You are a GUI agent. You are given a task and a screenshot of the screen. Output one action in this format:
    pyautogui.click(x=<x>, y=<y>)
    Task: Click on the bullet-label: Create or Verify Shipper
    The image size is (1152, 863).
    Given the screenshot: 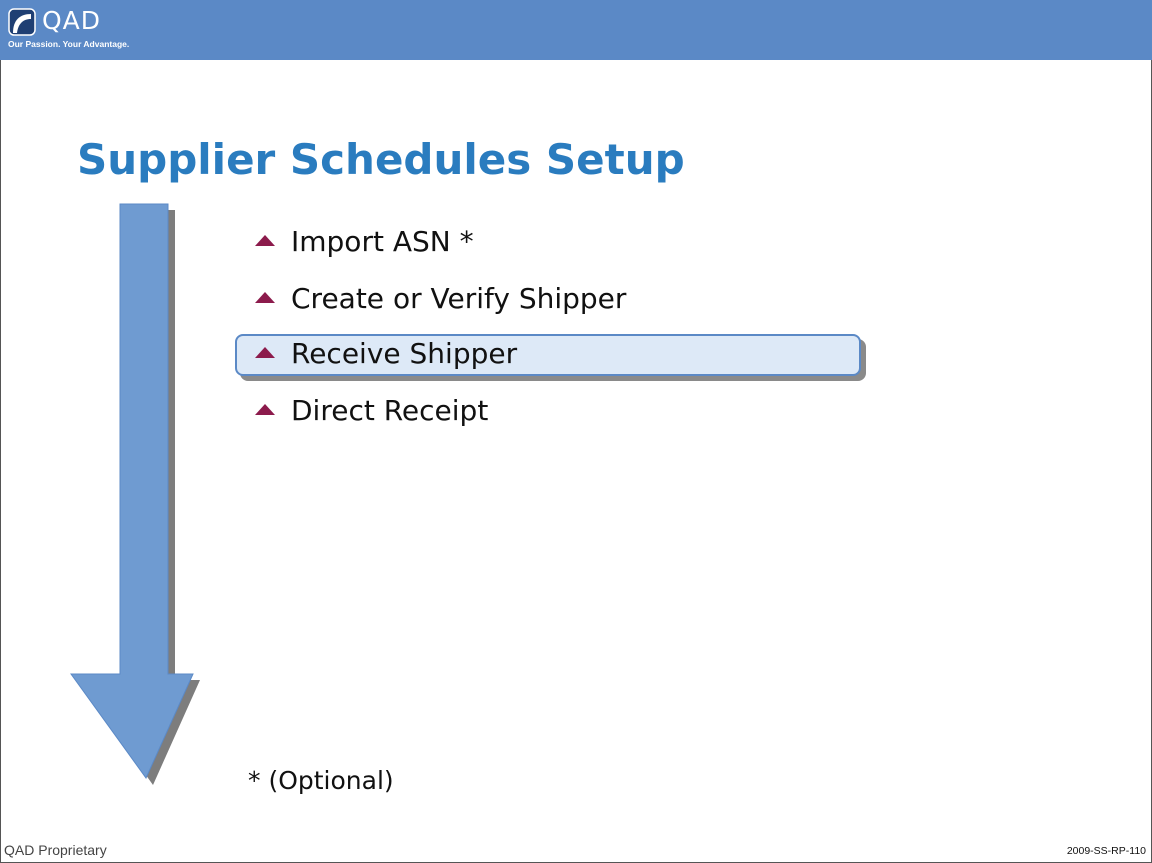 What is the action you would take?
    pyautogui.click(x=459, y=298)
    